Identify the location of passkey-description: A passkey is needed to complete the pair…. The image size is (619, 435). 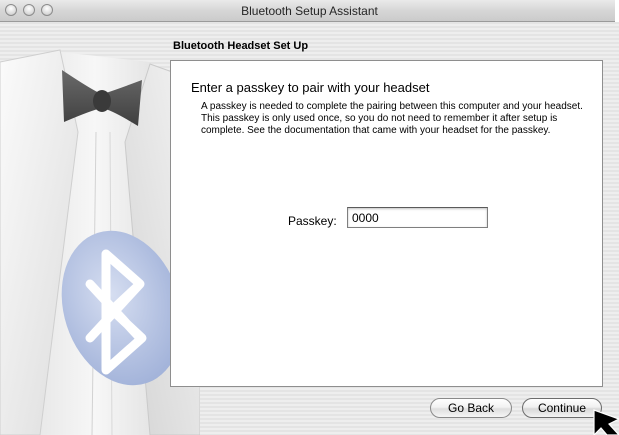
(392, 118).